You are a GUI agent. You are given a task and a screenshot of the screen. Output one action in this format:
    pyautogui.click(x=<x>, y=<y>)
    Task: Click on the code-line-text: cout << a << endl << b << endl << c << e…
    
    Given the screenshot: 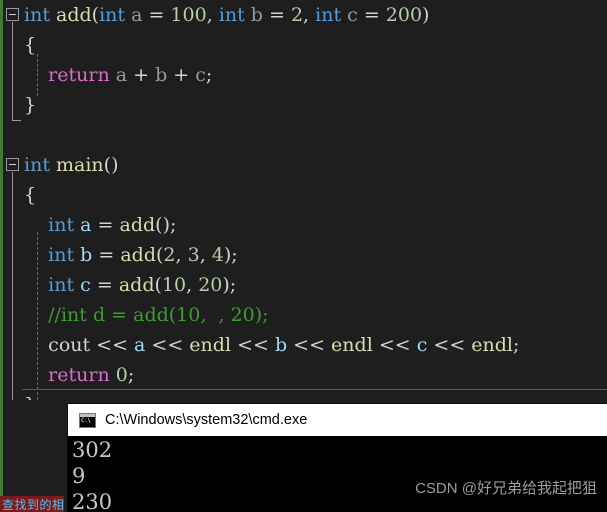 What is the action you would take?
    pyautogui.click(x=271, y=345)
    